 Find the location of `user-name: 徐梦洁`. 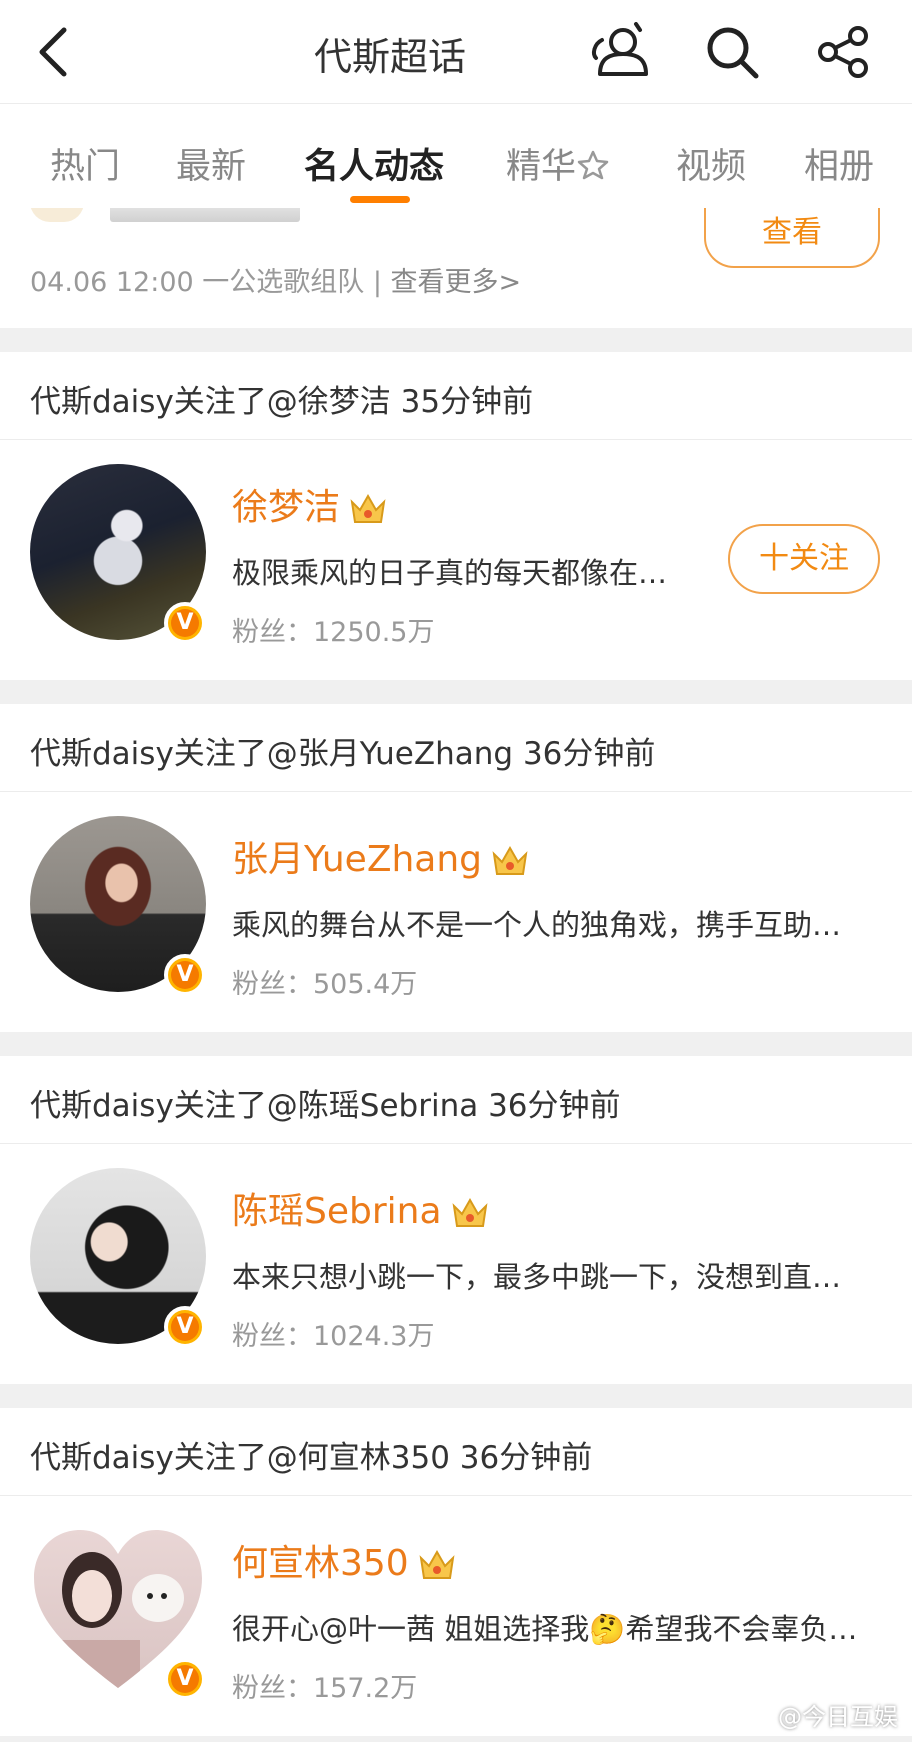

user-name: 徐梦洁 is located at coordinates (310, 504).